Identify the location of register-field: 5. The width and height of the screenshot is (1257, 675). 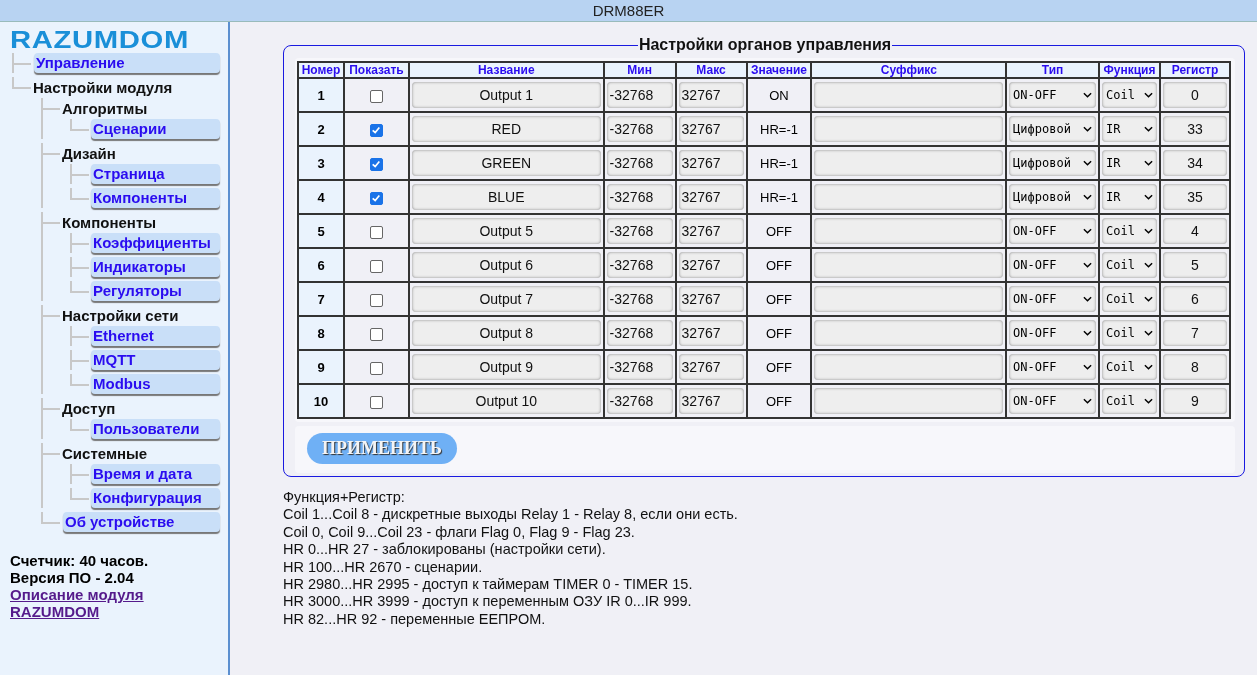
(1195, 265).